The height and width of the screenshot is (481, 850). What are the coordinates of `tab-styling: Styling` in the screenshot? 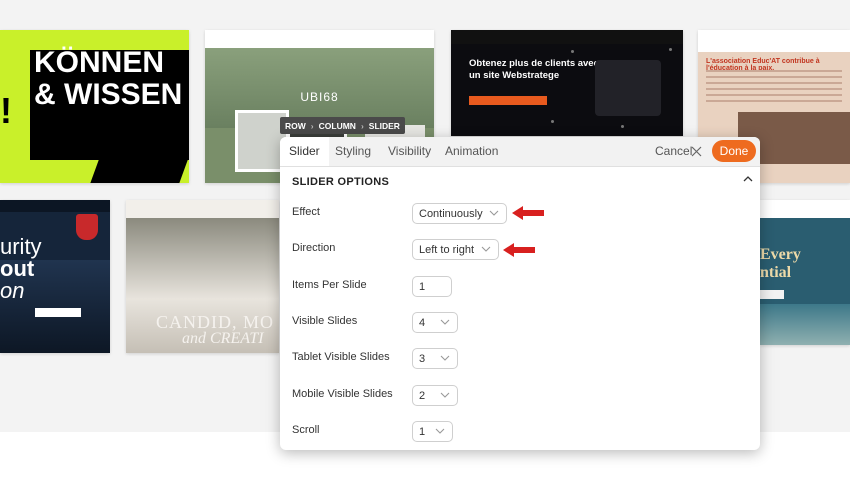 It's located at (353, 151).